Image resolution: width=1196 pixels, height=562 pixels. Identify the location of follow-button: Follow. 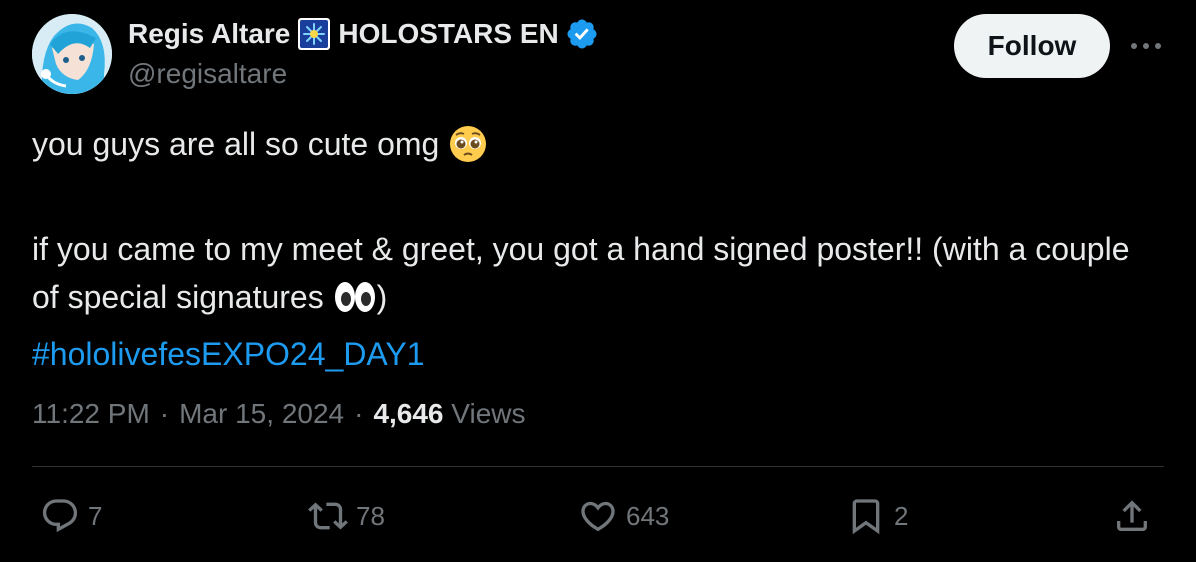
(1032, 46).